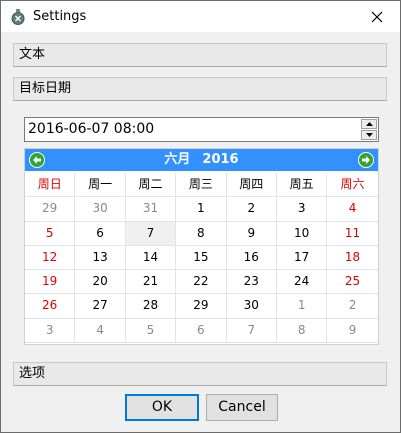  What do you see at coordinates (50, 282) in the screenshot?
I see `calendar-day: 19` at bounding box center [50, 282].